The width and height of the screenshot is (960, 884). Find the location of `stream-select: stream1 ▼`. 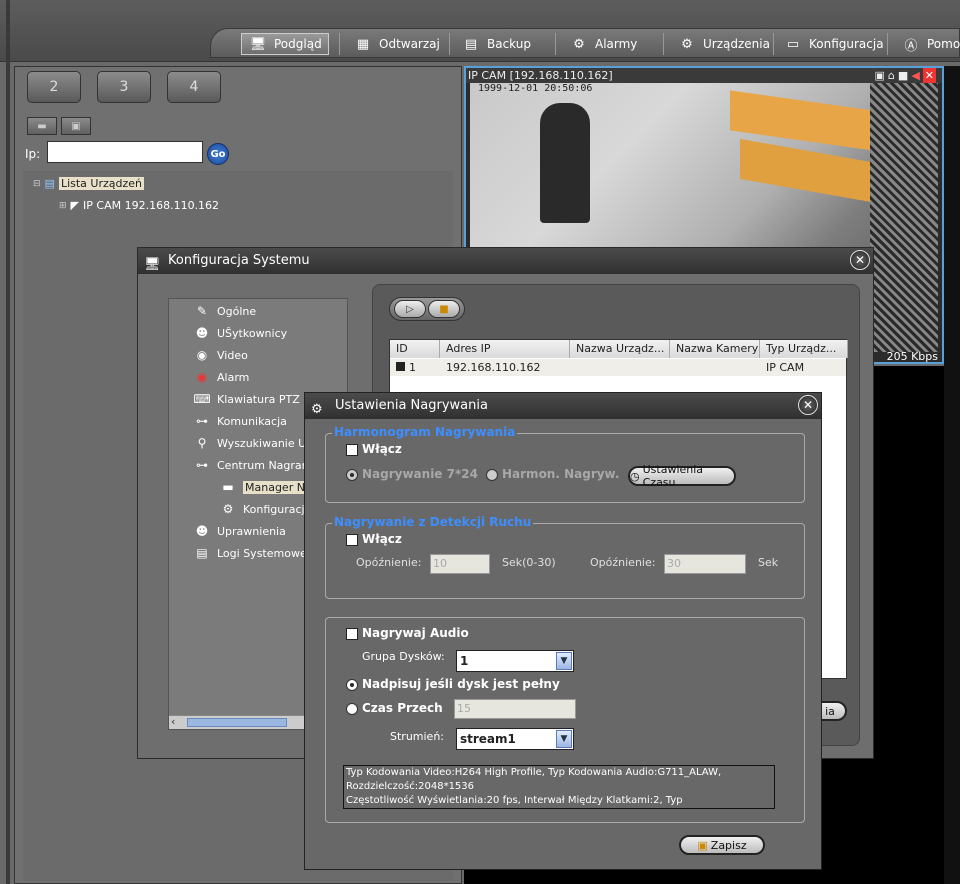

stream-select: stream1 ▼ is located at coordinates (515, 739).